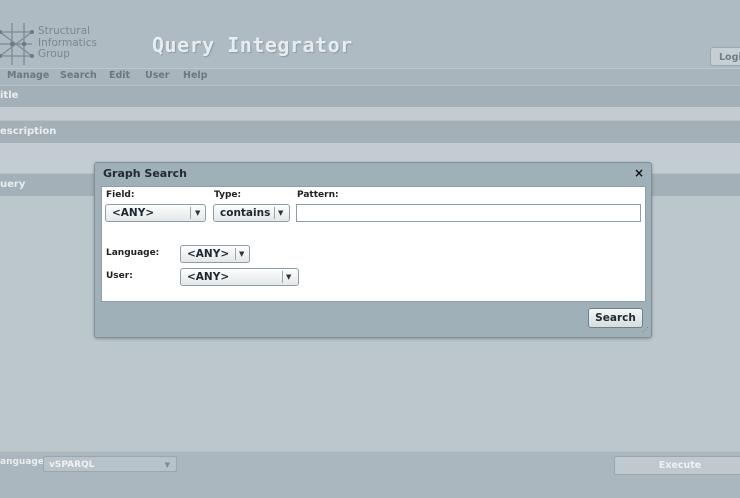 The width and height of the screenshot is (740, 498). Describe the element at coordinates (28, 75) in the screenshot. I see `menu-manage: Manage` at that location.